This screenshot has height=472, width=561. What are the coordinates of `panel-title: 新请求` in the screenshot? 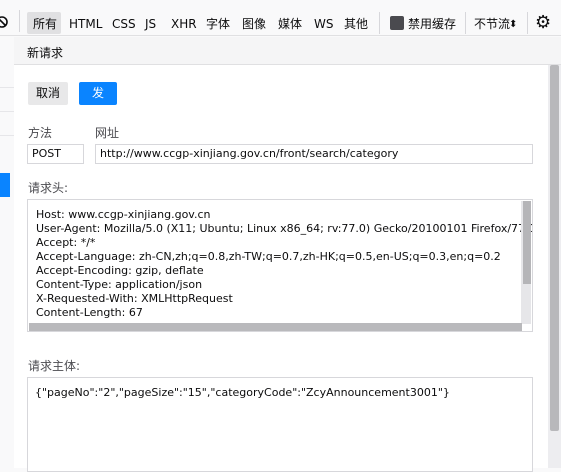 It's located at (45, 53).